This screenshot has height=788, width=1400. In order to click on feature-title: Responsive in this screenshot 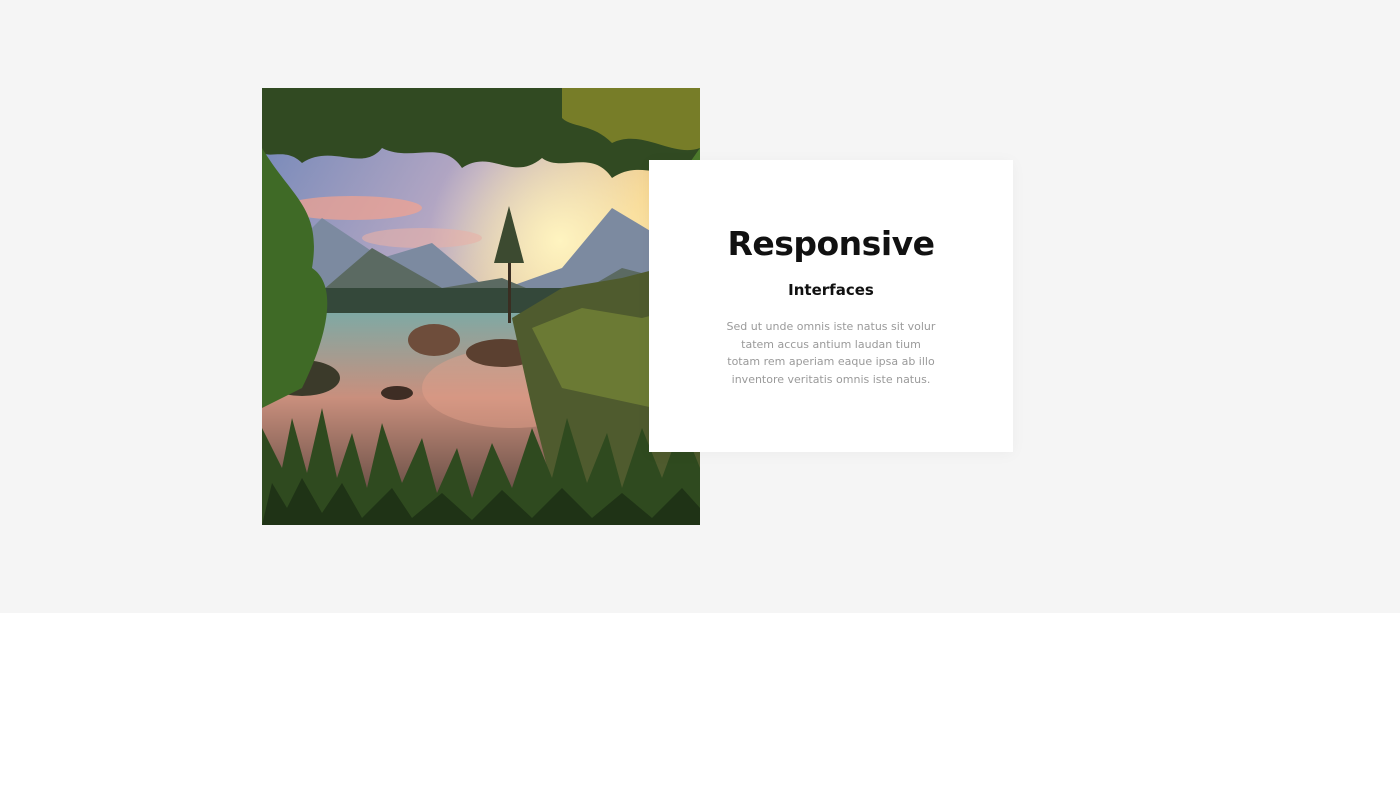, I will do `click(831, 243)`.